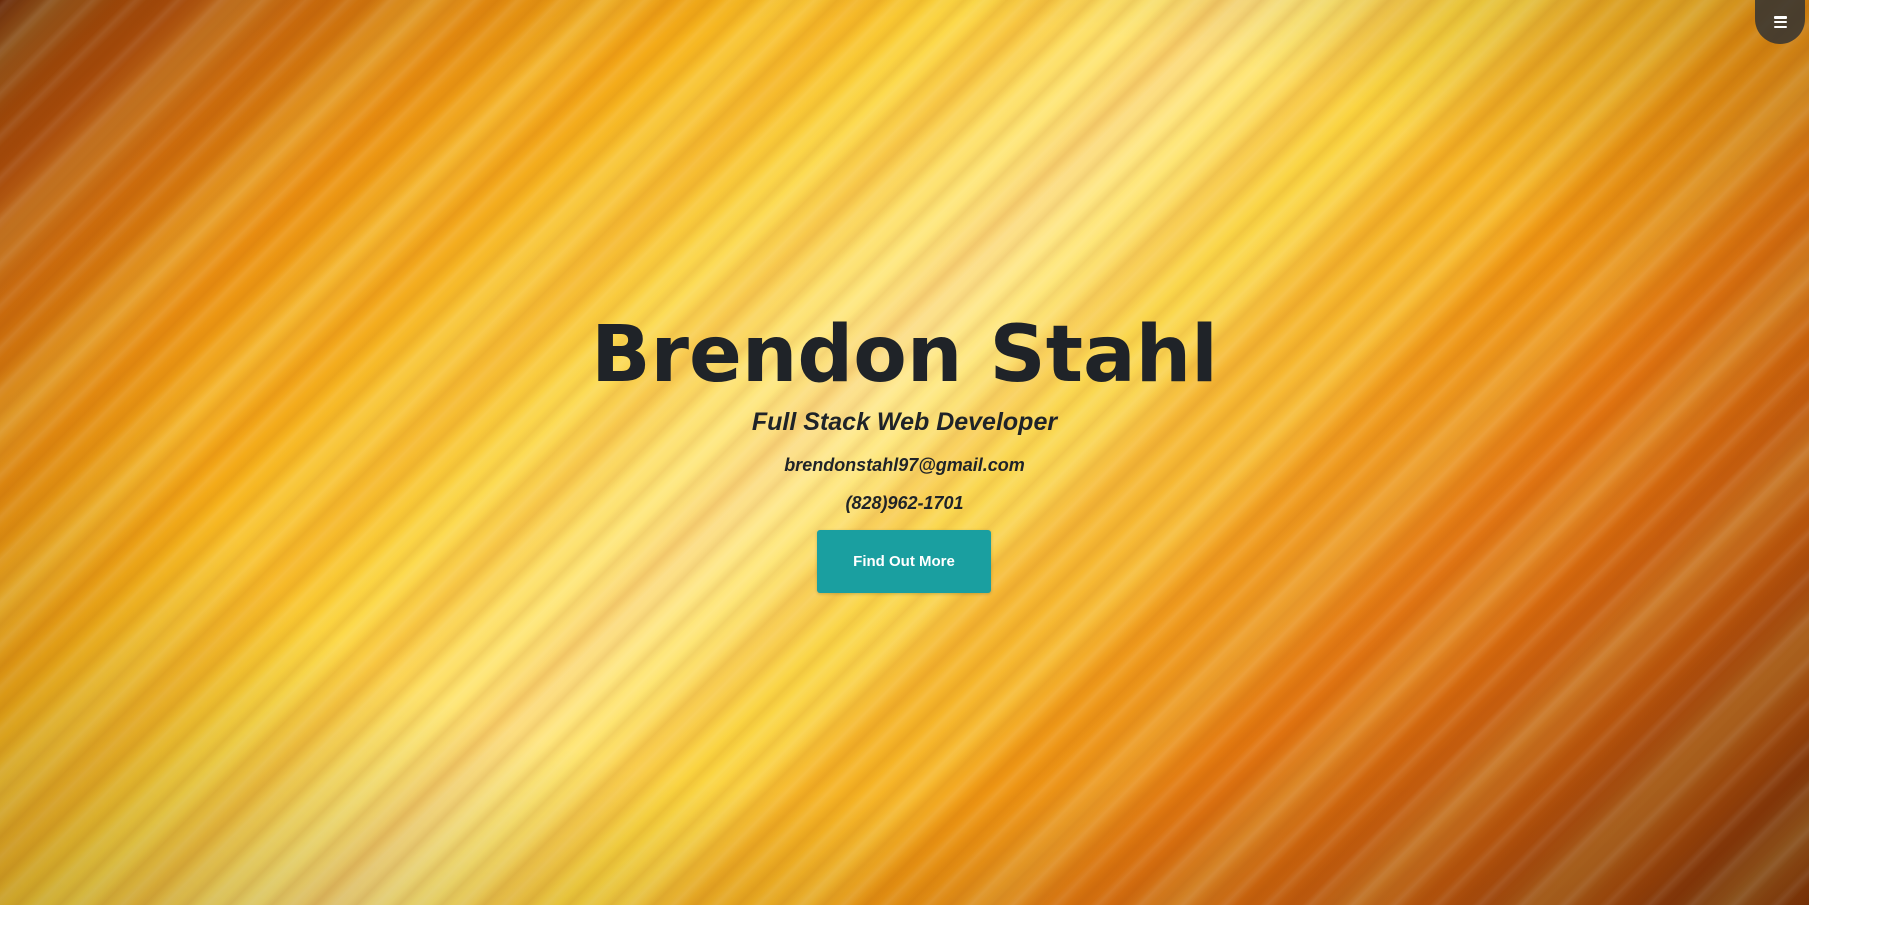 The image size is (1882, 944). I want to click on hero-subtitle: Full Stack Web Developer, so click(904, 422).